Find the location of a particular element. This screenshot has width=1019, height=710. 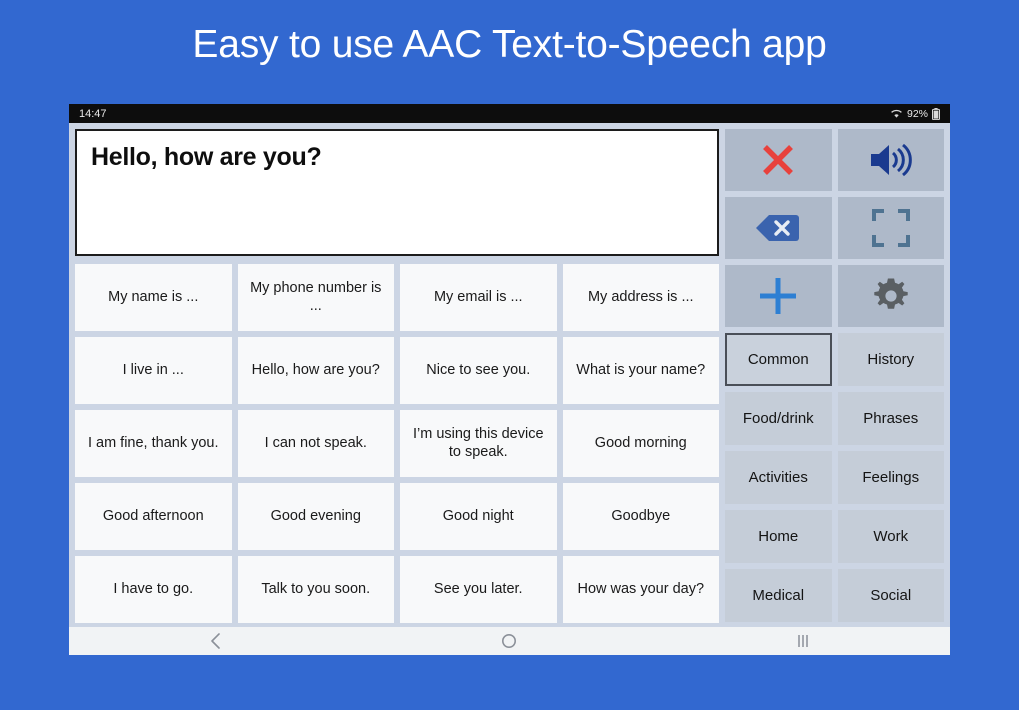

phrase-tile-label: I can not speak. is located at coordinates (315, 442).